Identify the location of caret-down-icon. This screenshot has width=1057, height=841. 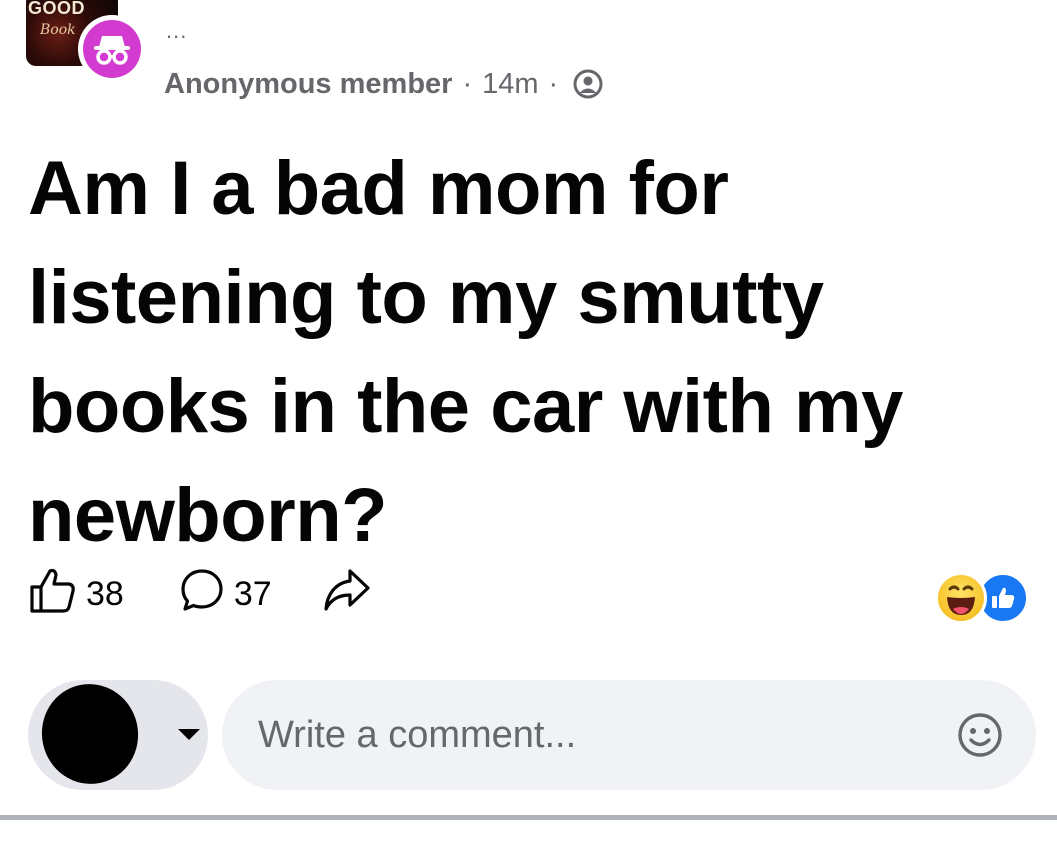
(189, 734).